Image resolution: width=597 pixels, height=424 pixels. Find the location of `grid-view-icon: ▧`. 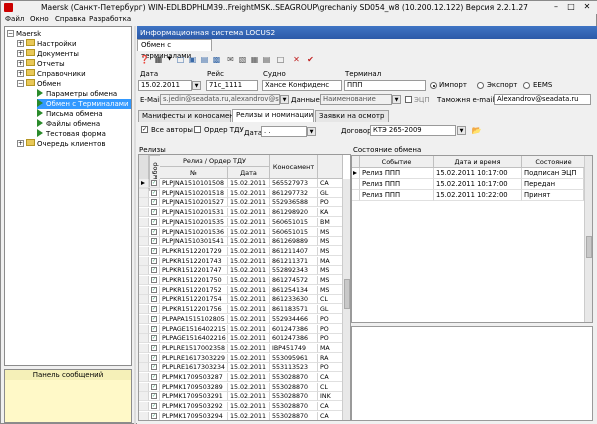

grid-view-icon: ▧ is located at coordinates (242, 59).